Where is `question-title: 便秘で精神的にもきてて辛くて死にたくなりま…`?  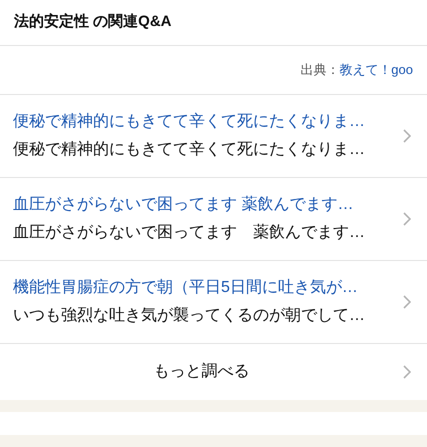
question-title: 便秘で精神的にもきてて辛くて死にたくなりま… is located at coordinates (189, 122).